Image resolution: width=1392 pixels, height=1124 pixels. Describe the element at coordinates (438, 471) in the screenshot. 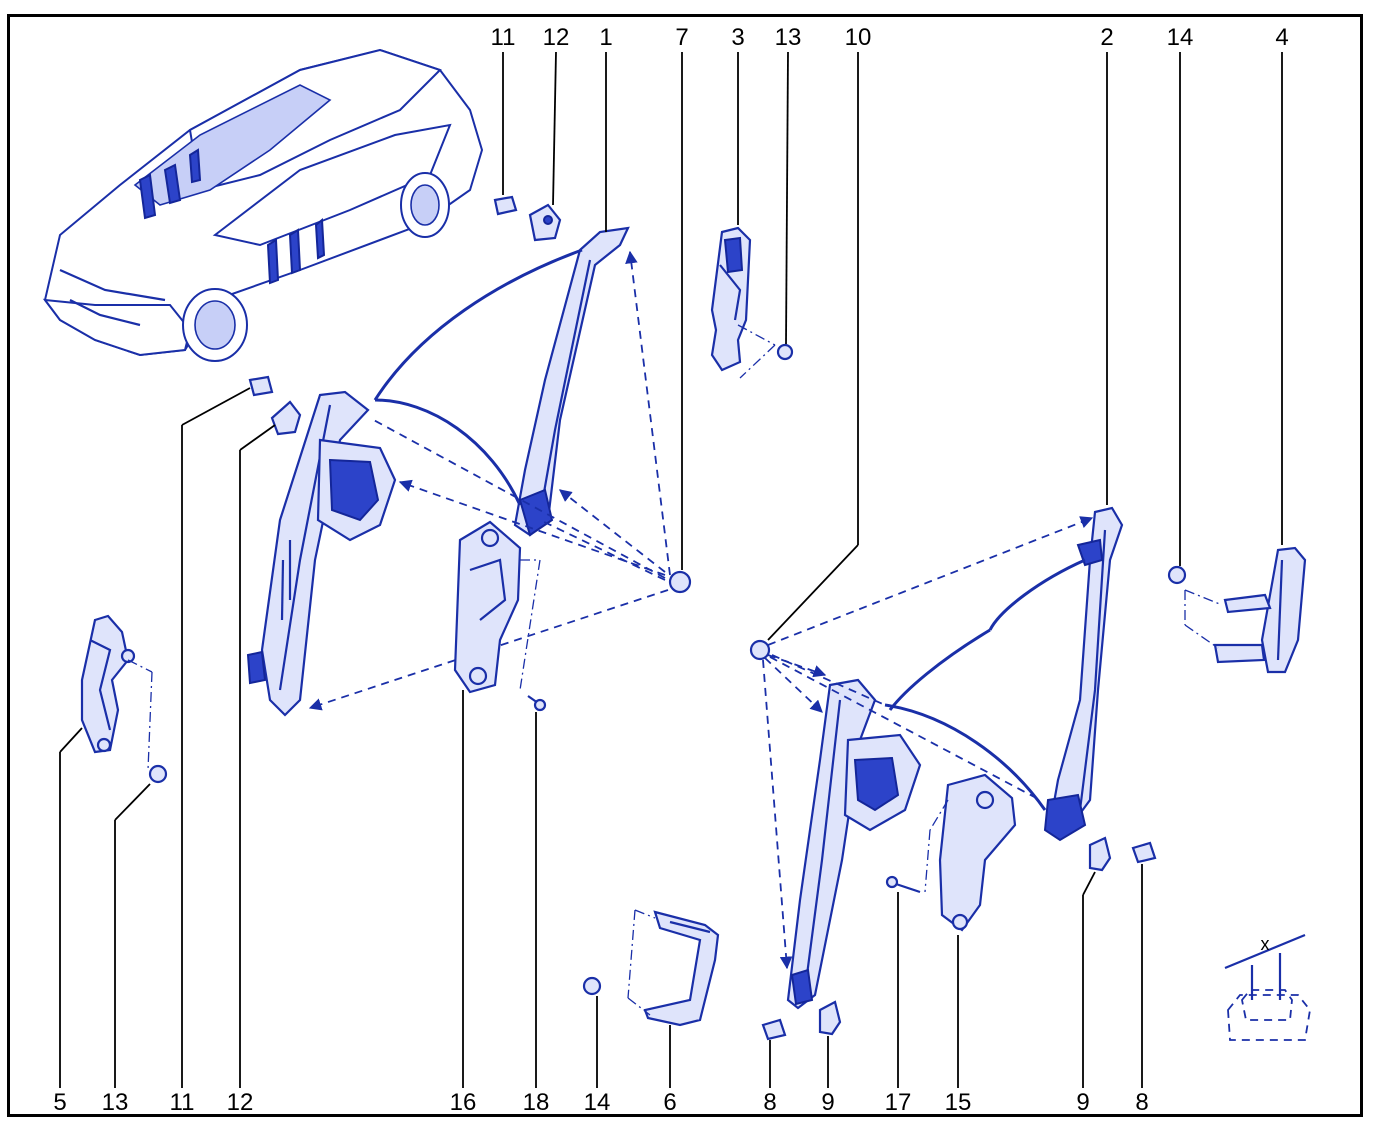

I see `window-regulator-front-left` at that location.